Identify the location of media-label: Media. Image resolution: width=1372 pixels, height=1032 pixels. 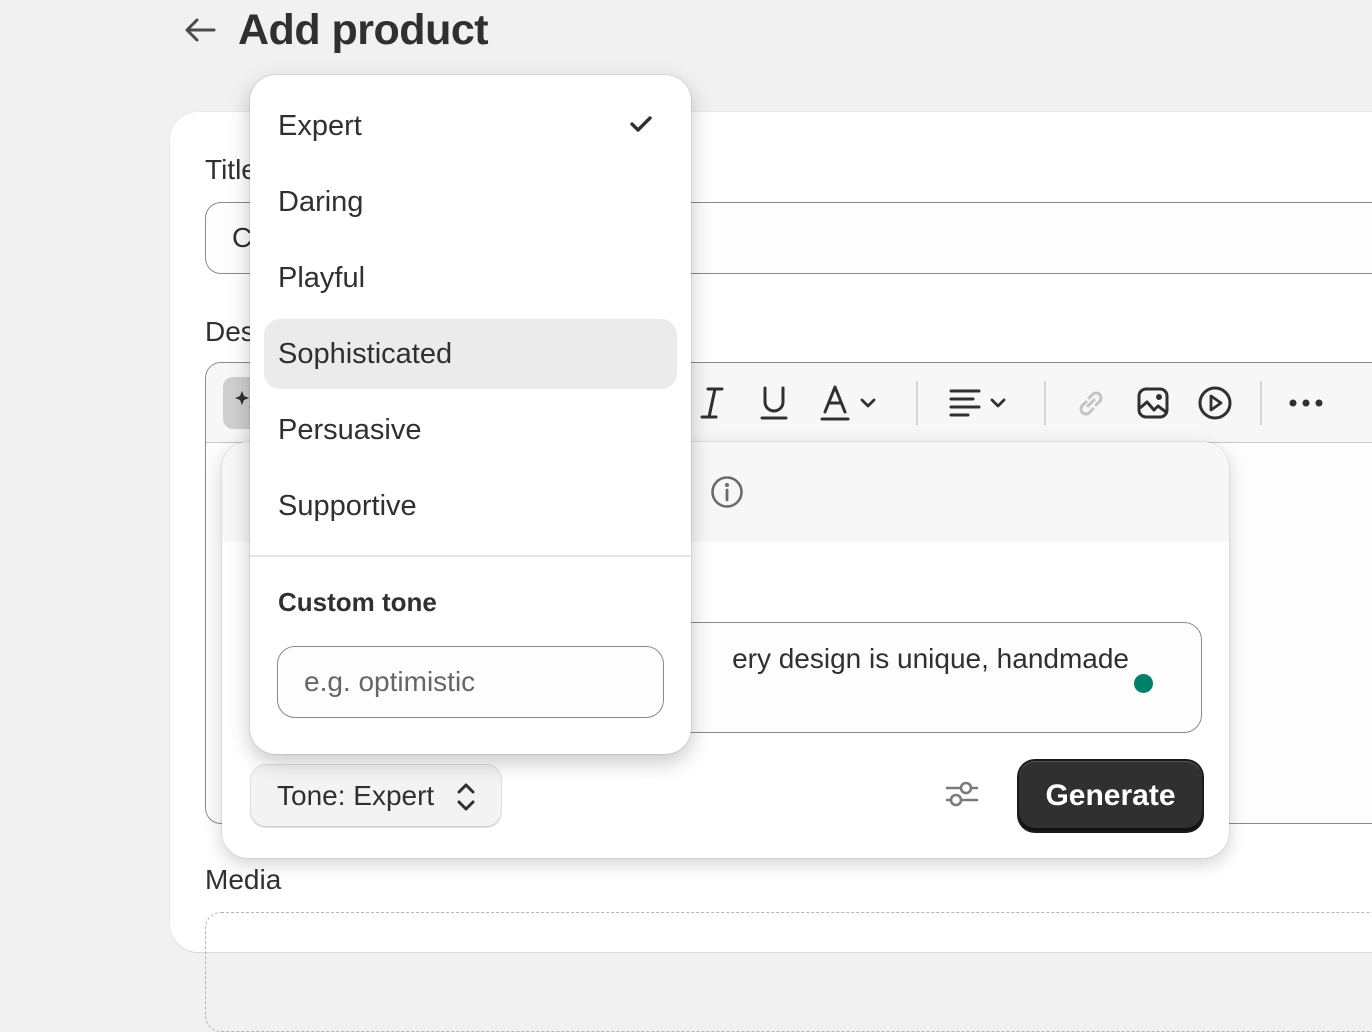
(243, 879).